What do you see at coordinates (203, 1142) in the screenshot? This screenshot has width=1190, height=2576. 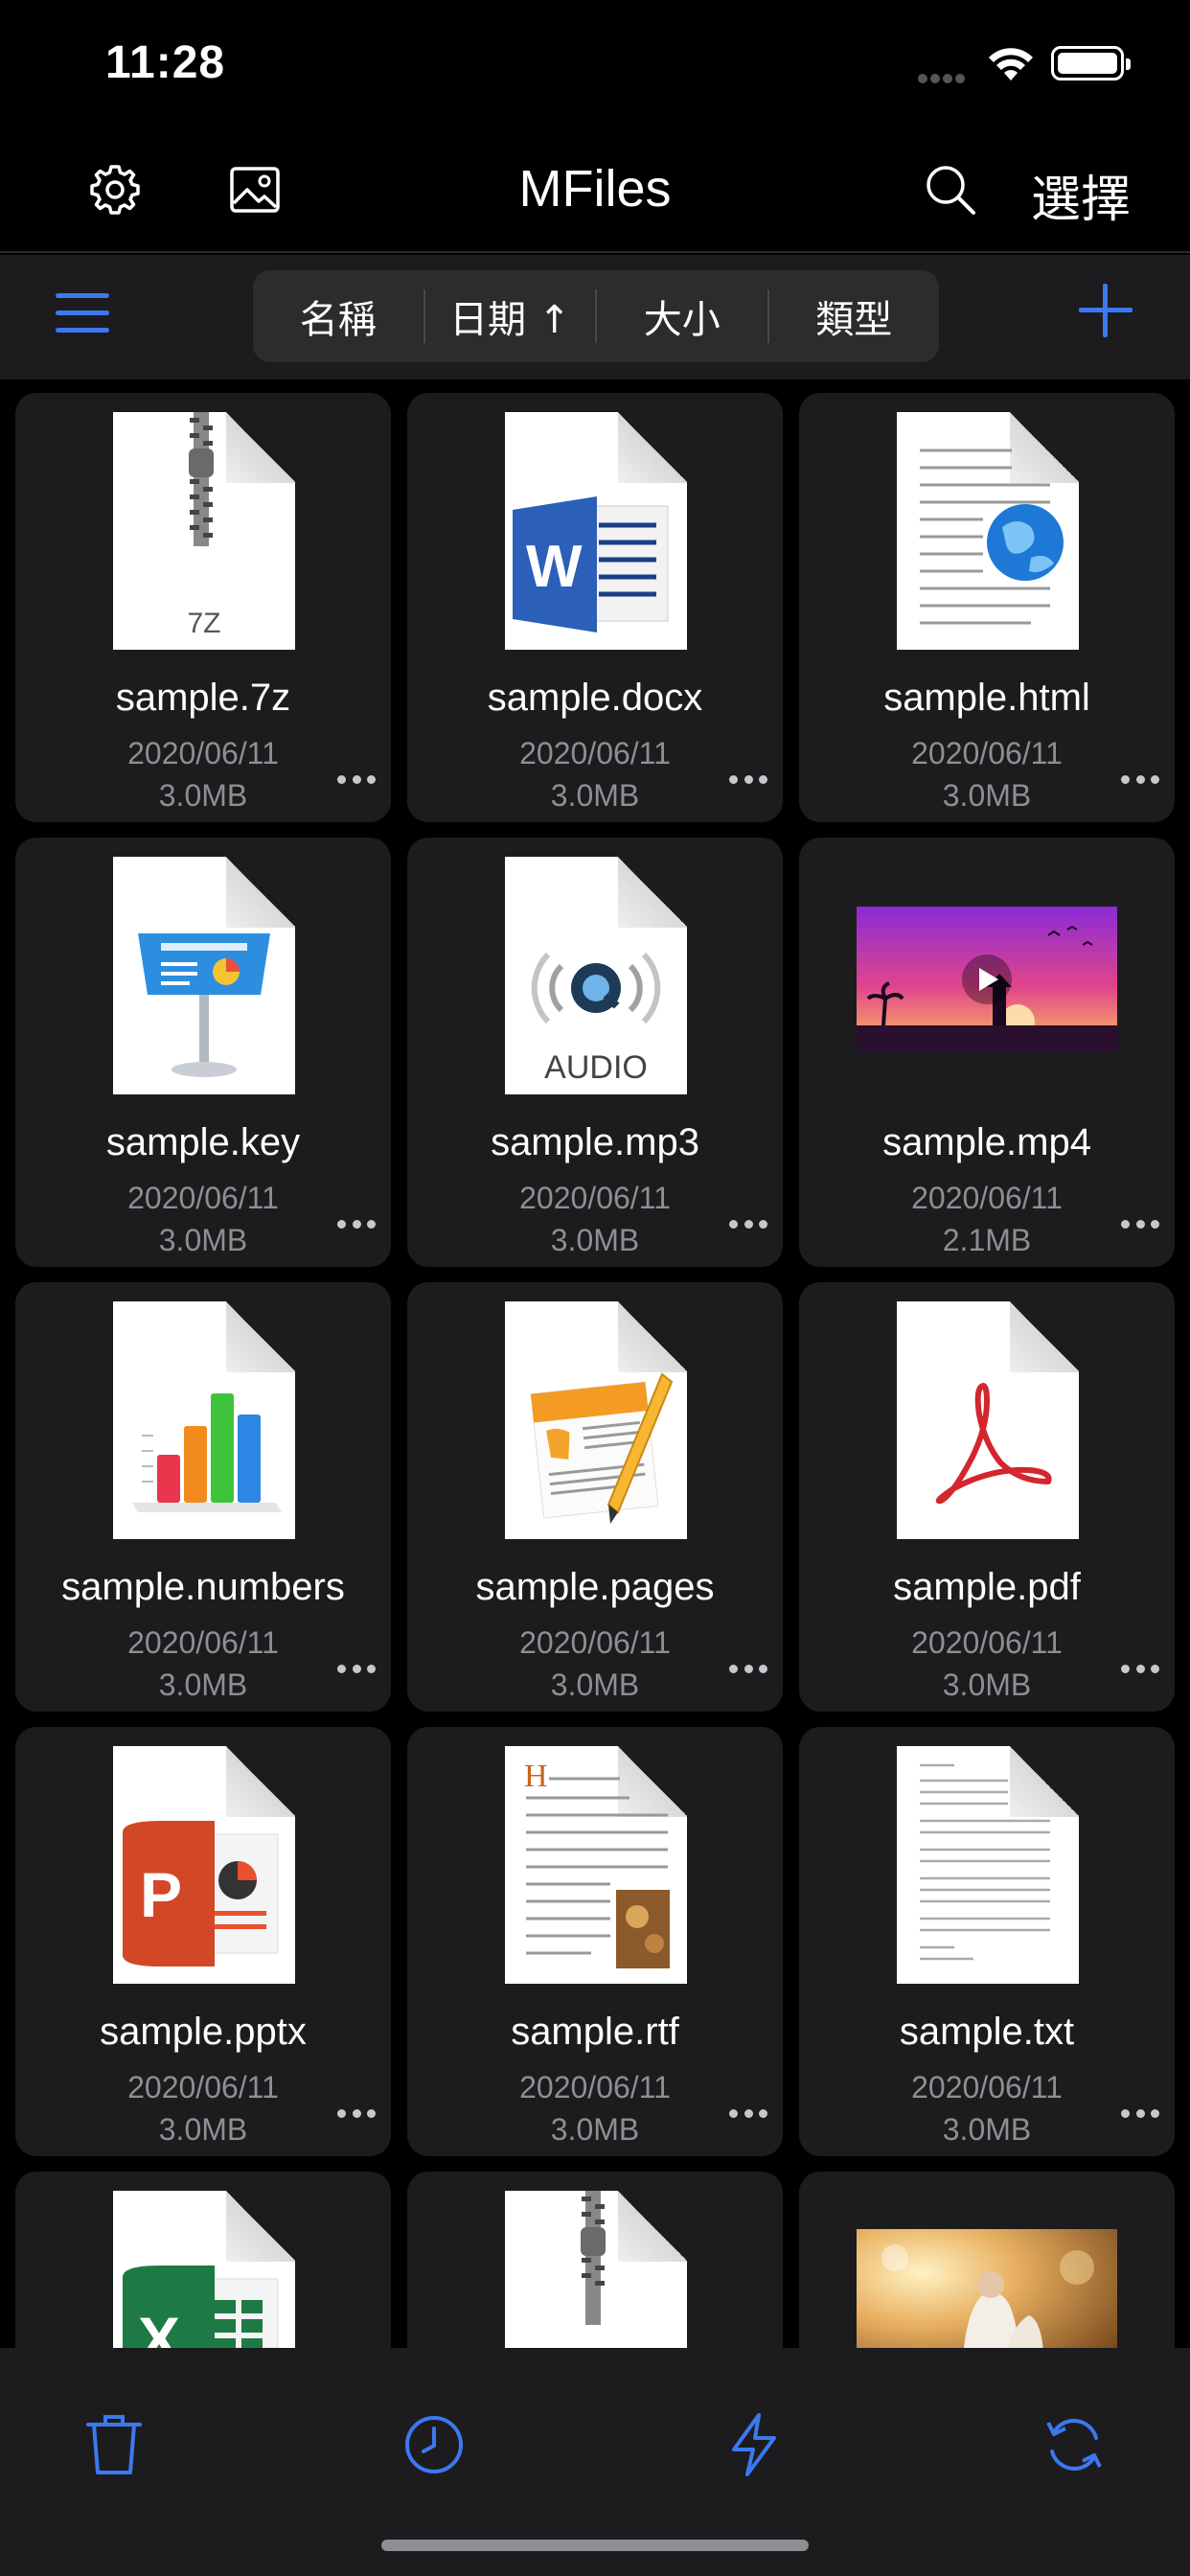 I see `file-name: sample.key` at bounding box center [203, 1142].